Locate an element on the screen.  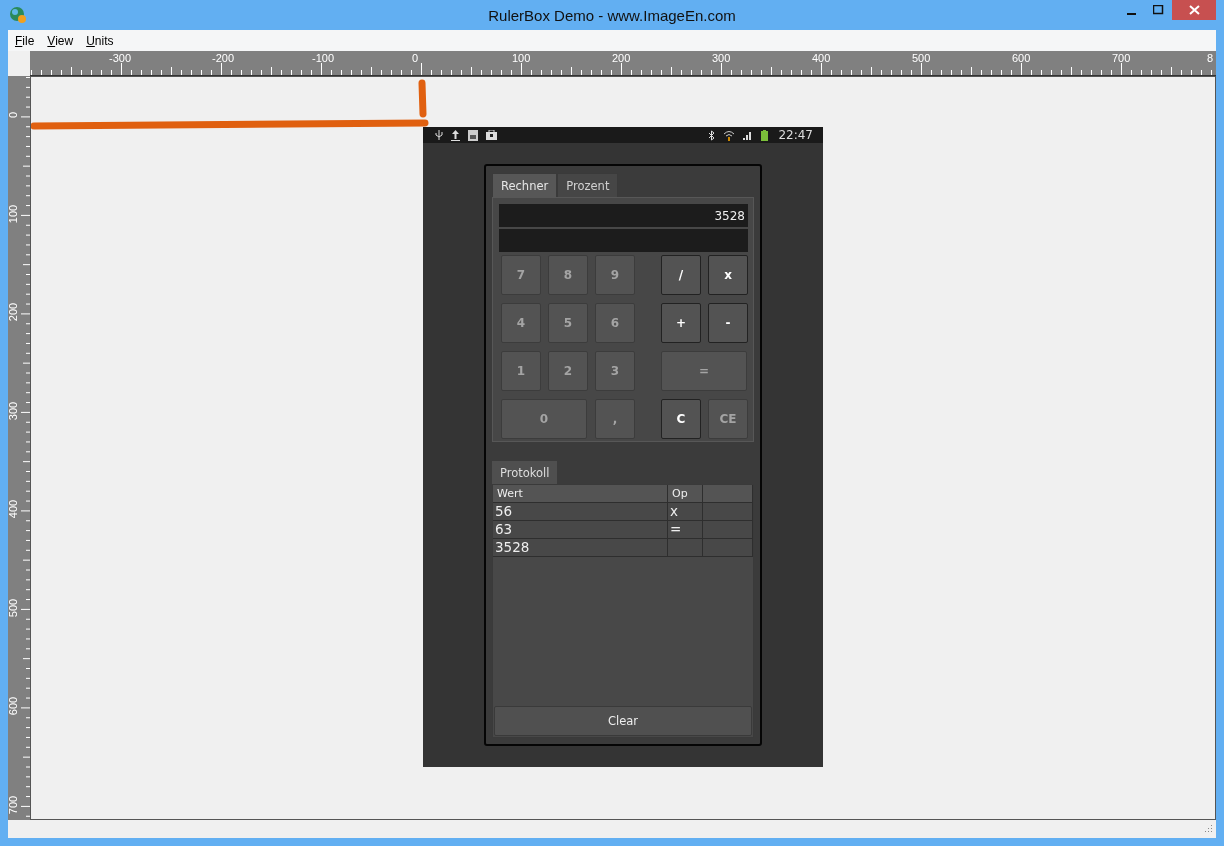
calculator-key: 0 is located at coordinates (544, 419).